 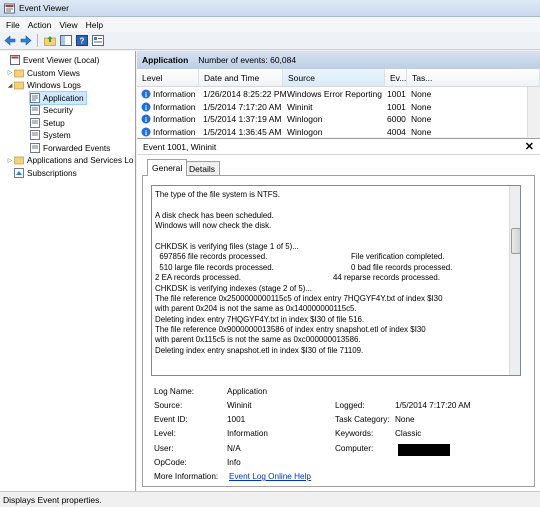 I want to click on help-button: ?, so click(x=81, y=40).